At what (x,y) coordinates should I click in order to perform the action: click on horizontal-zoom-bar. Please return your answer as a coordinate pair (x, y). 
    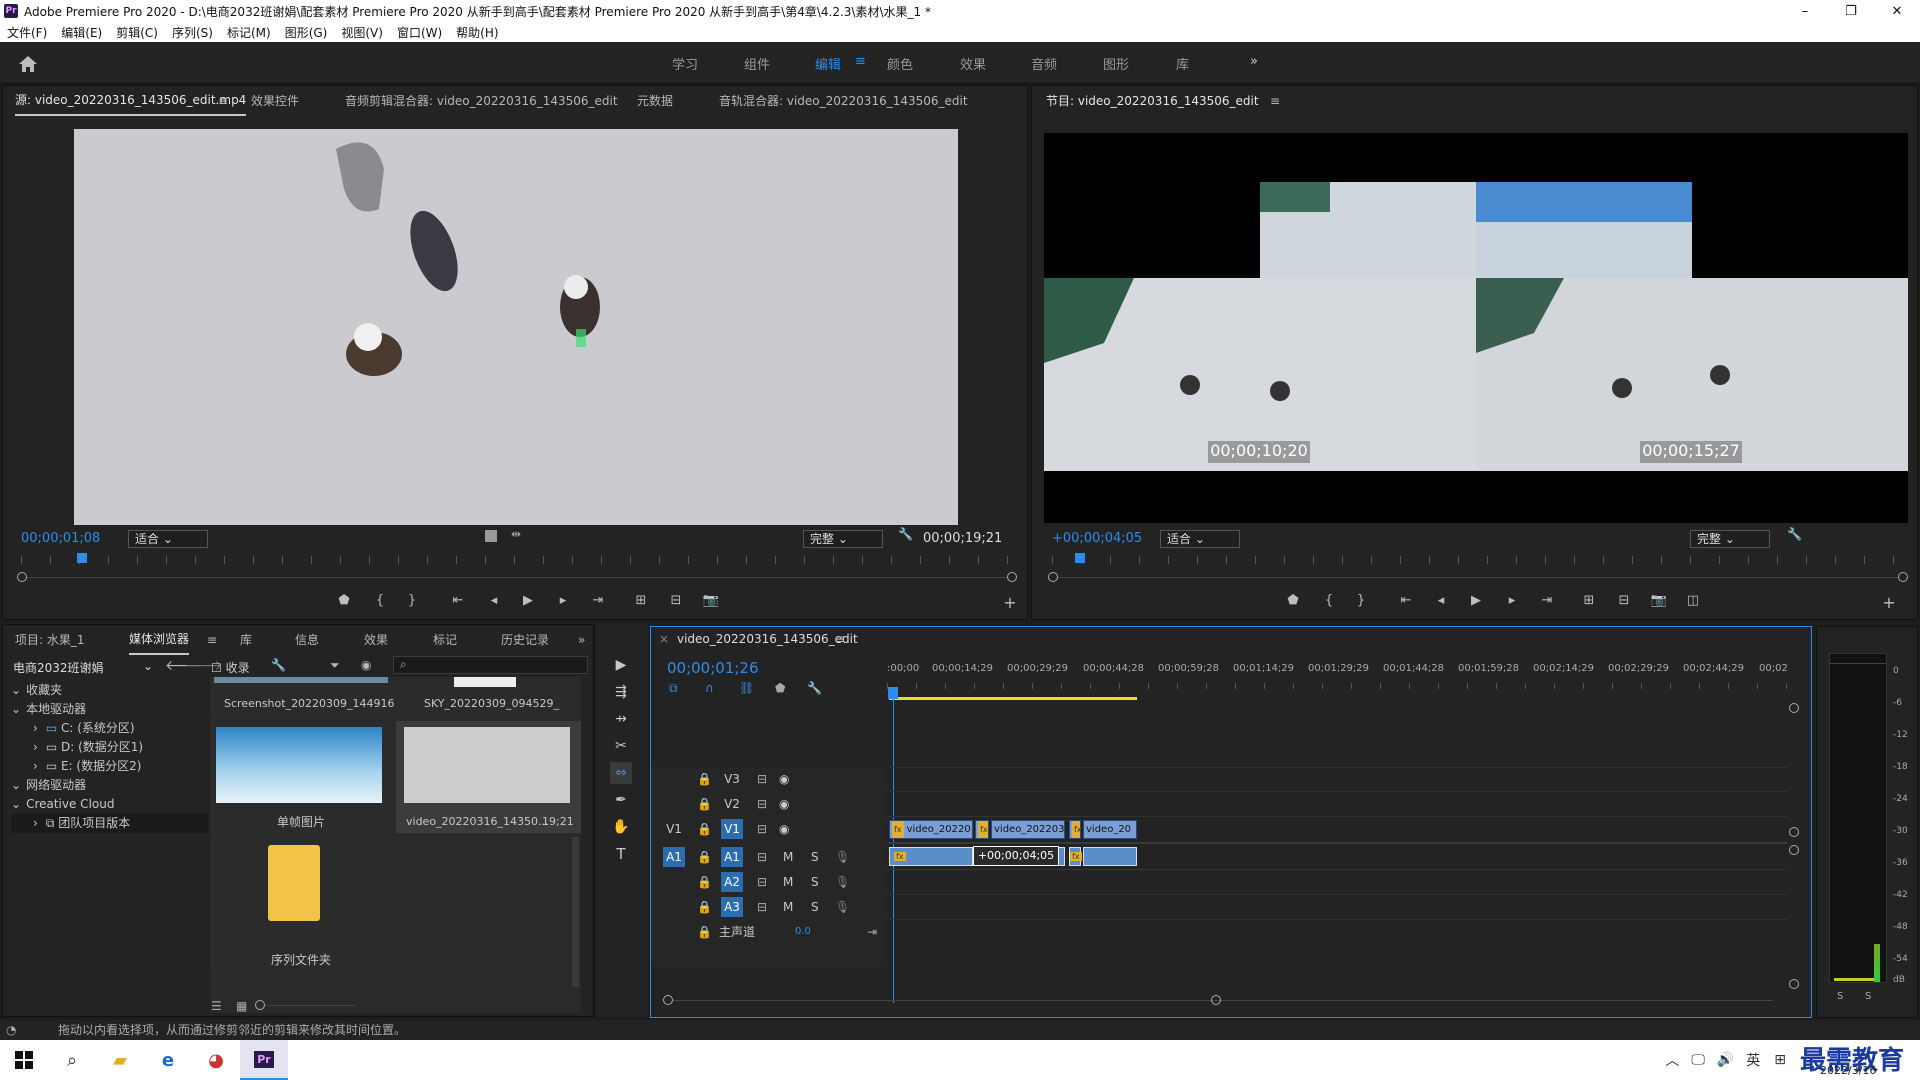
    Looking at the image, I should click on (1223, 1000).